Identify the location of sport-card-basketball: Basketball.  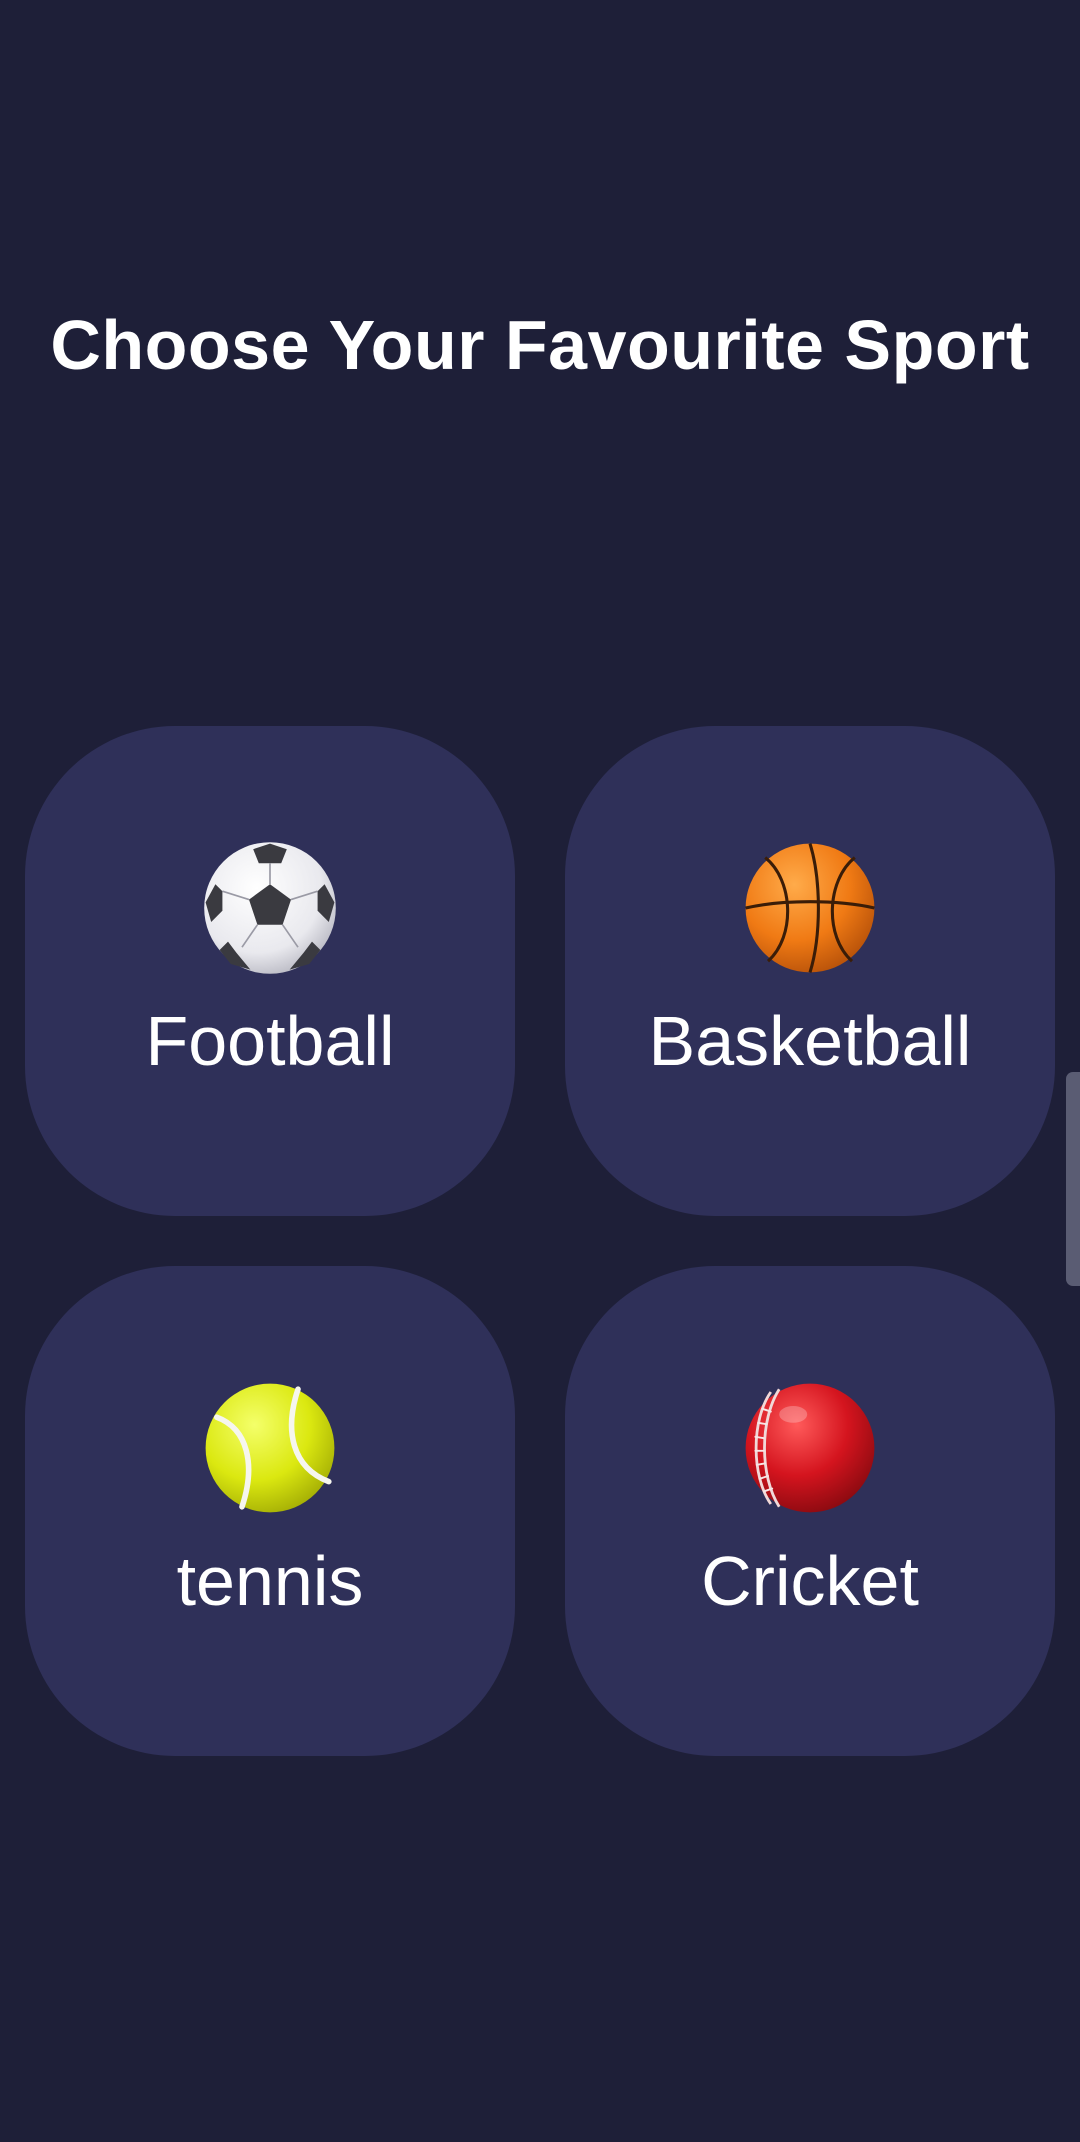
(810, 971).